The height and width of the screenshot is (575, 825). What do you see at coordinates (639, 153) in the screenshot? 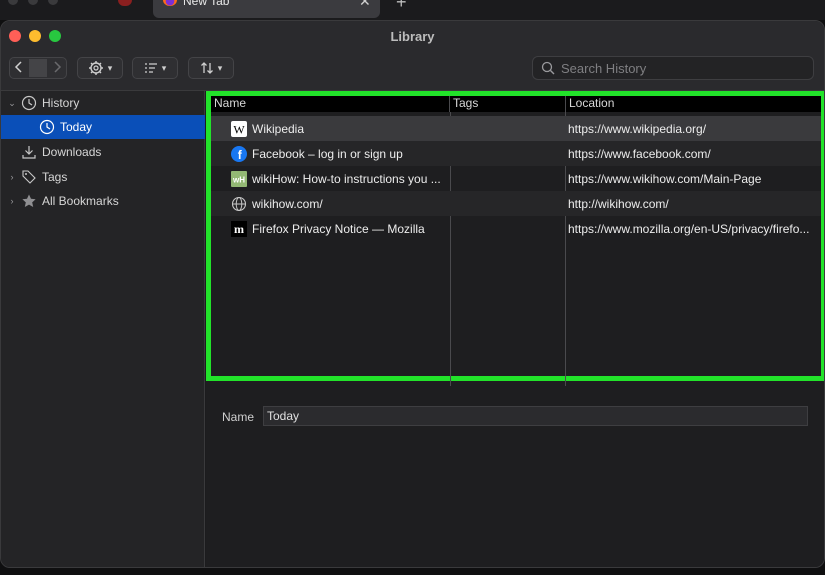
I see `row-location: https://www.facebook.com/` at bounding box center [639, 153].